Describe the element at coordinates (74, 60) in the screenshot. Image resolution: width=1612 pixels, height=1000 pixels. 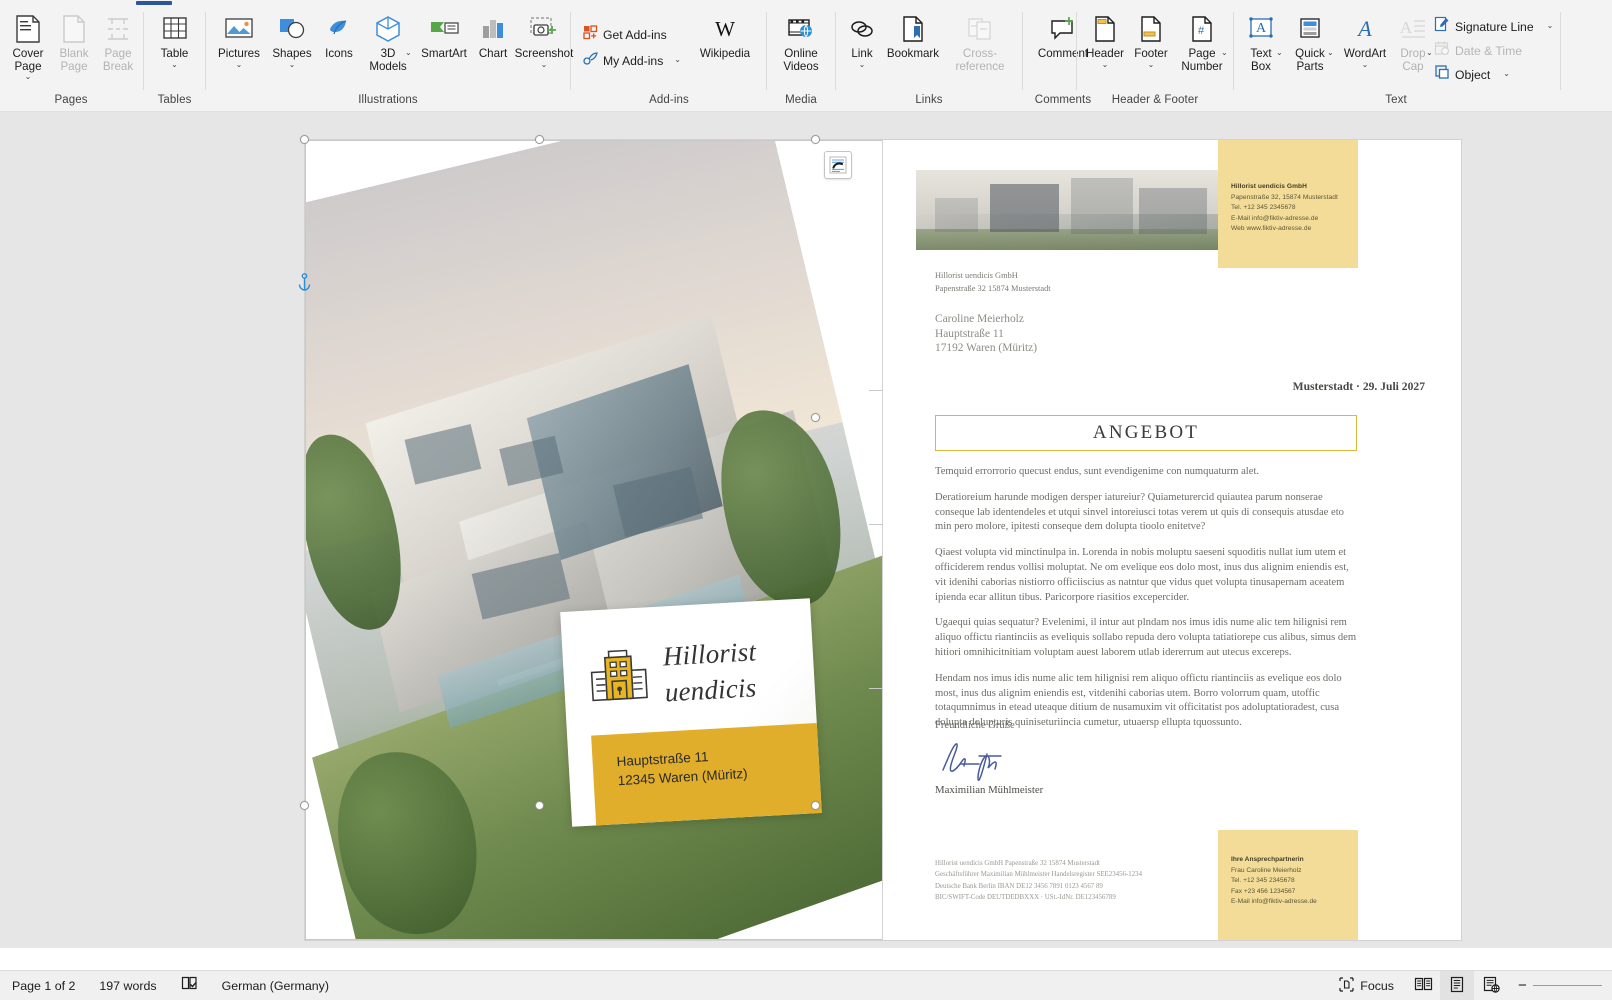
I see `blank-page-label: Blank Page` at that location.